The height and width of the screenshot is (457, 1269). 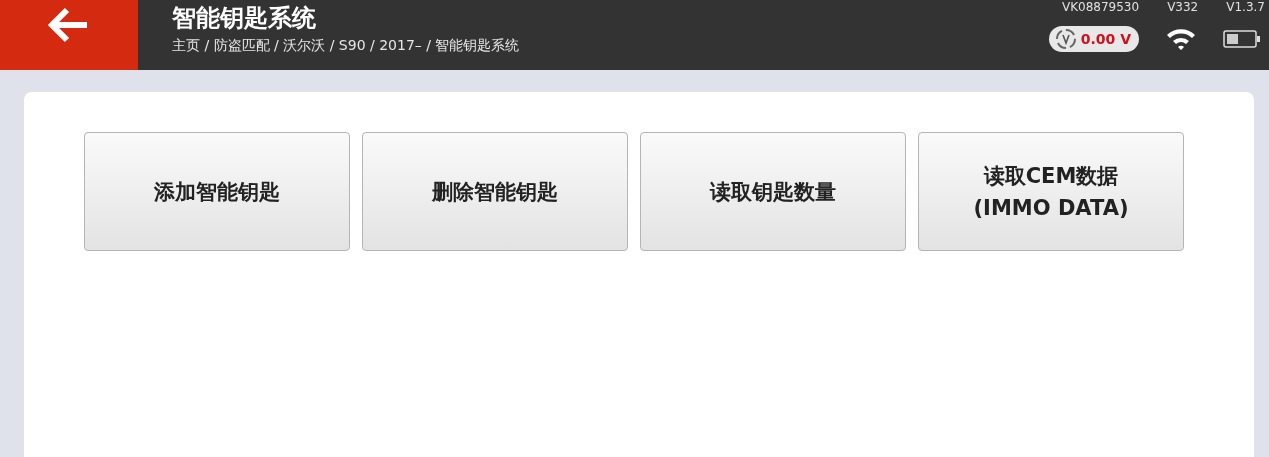 I want to click on breadcrumb: 主页 / 防盗匹配 / 沃尔沃 / S90 / 2017– / 智能钥匙系统, so click(x=346, y=45).